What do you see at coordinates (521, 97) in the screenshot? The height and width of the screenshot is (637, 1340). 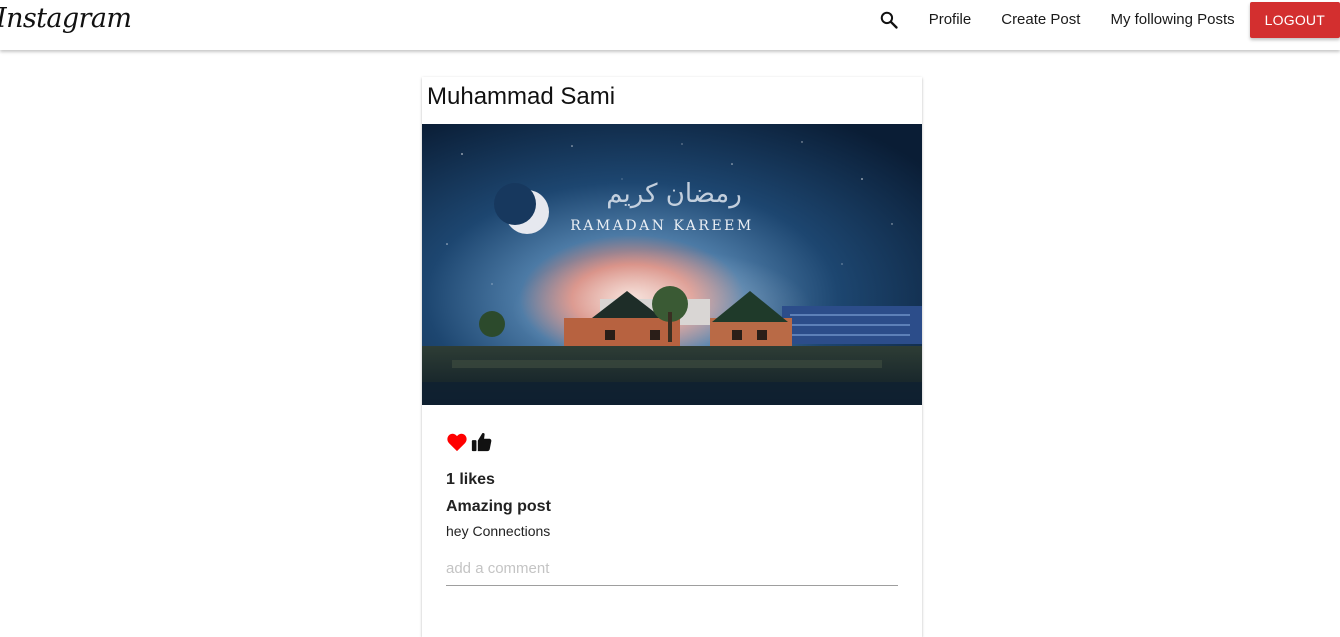 I see `post-author-name: Muhammad Sami` at bounding box center [521, 97].